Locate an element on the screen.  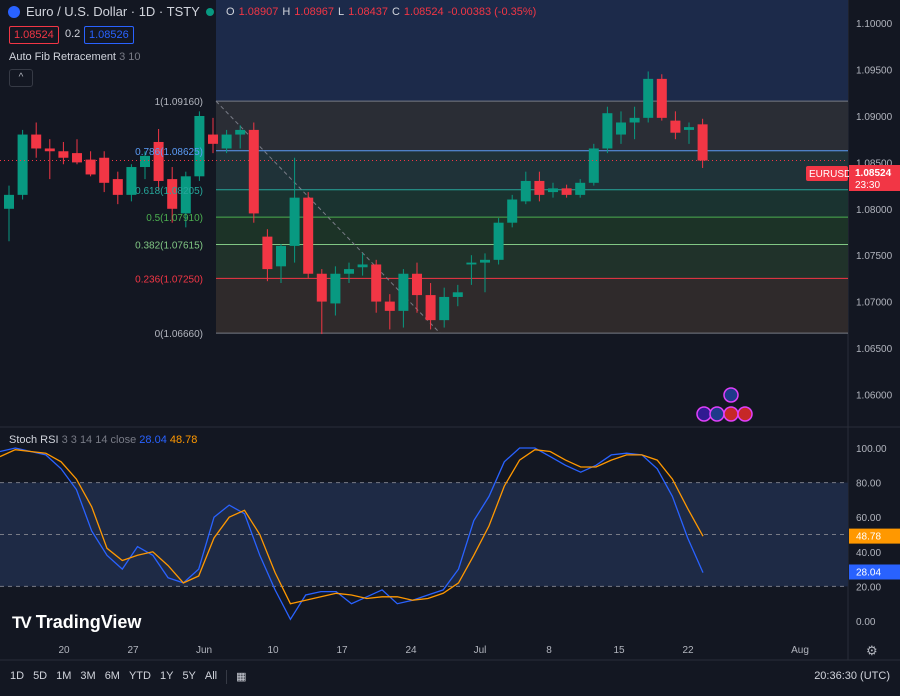
timeframe-ytd: YTD is located at coordinates (140, 677).